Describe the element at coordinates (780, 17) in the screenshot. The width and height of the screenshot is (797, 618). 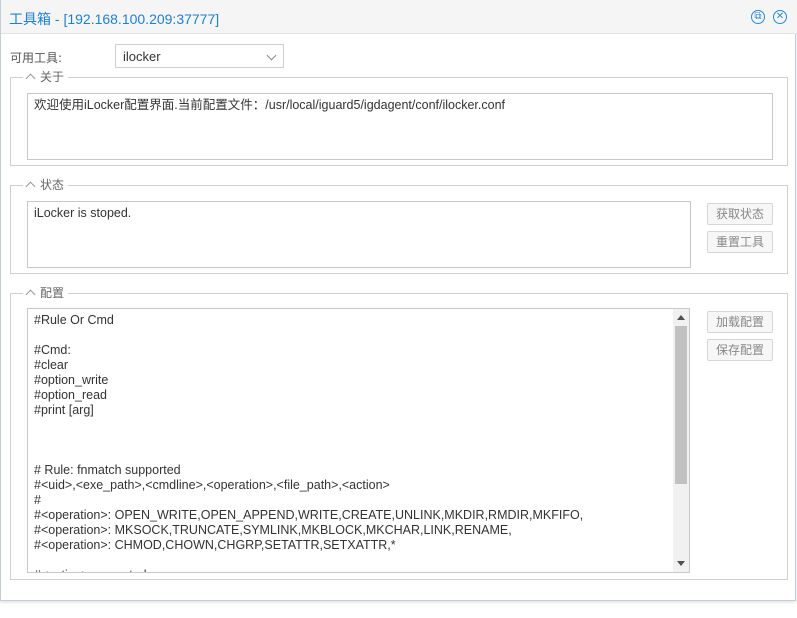
I see `close-icon: ✕` at that location.